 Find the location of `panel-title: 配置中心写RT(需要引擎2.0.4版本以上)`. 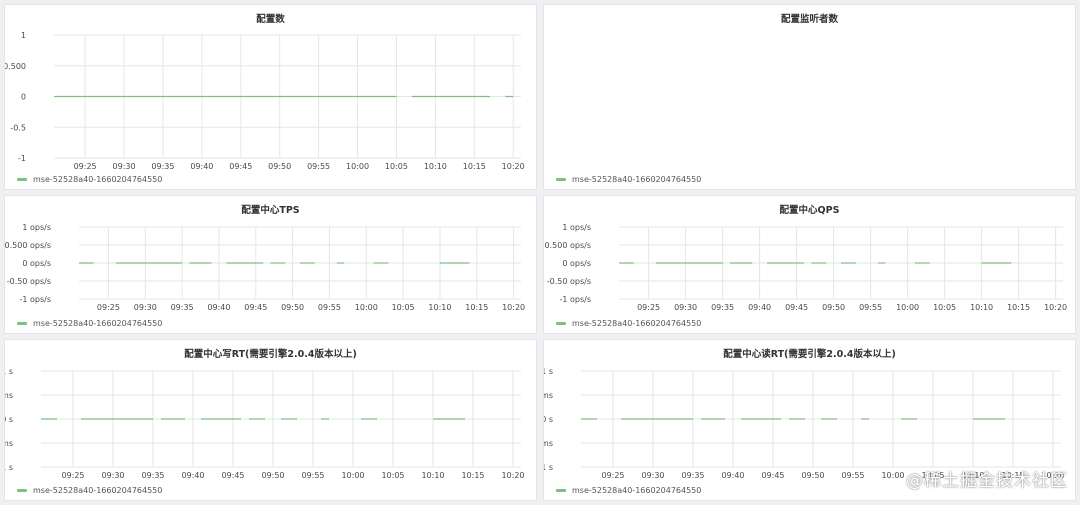

panel-title: 配置中心写RT(需要引擎2.0.4版本以上) is located at coordinates (270, 354).